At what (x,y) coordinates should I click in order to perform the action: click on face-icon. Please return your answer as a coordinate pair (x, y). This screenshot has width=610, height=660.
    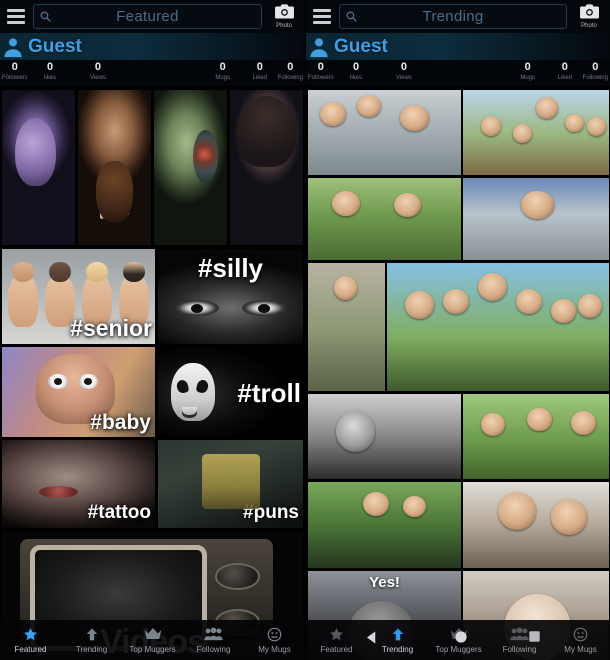
    Looking at the image, I should click on (580, 635).